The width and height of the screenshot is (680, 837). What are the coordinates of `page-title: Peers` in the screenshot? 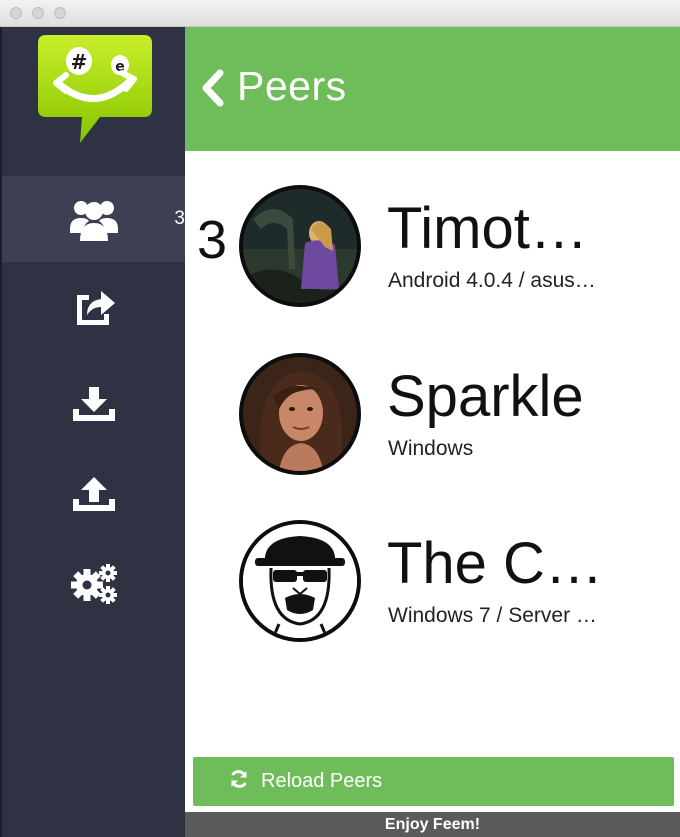 It's located at (292, 86).